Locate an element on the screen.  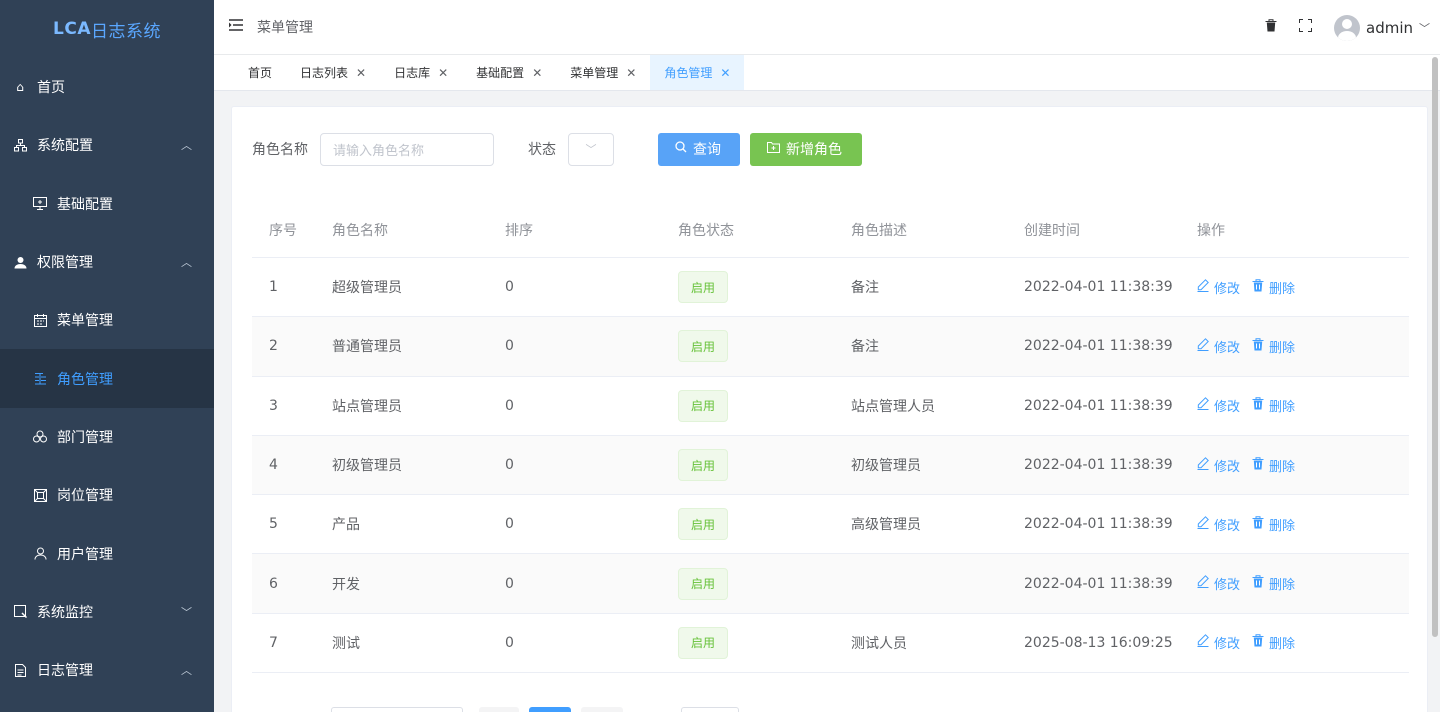
sidebar-item-department: 部门管理 is located at coordinates (107, 437).